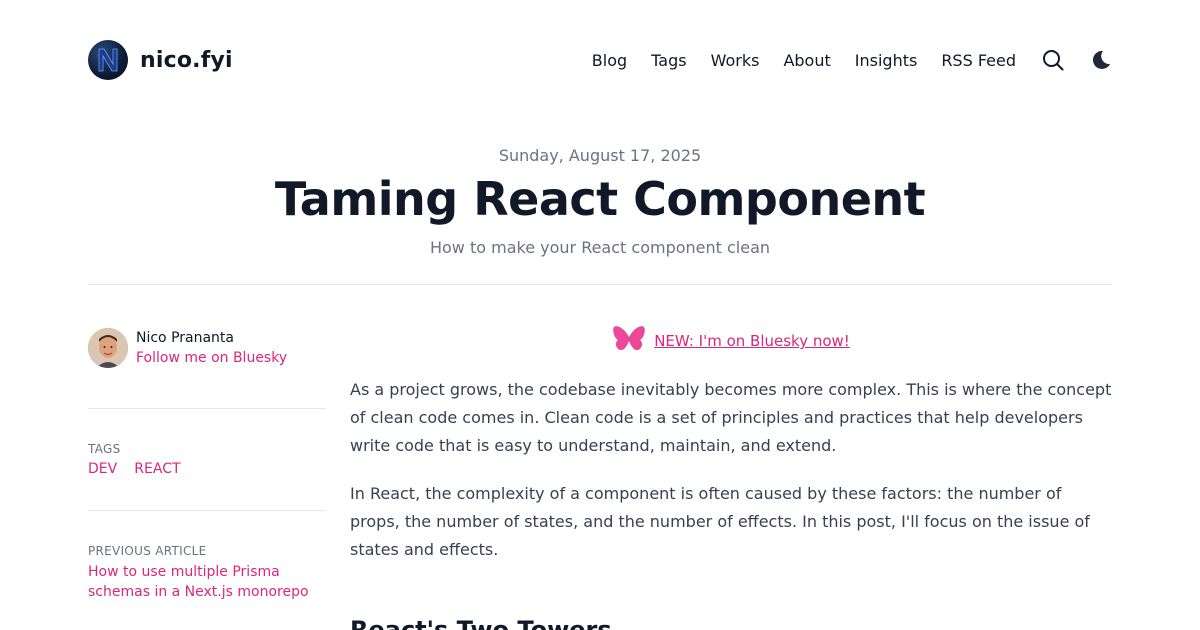 Image resolution: width=1200 pixels, height=630 pixels. I want to click on tag-react: REACT, so click(157, 469).